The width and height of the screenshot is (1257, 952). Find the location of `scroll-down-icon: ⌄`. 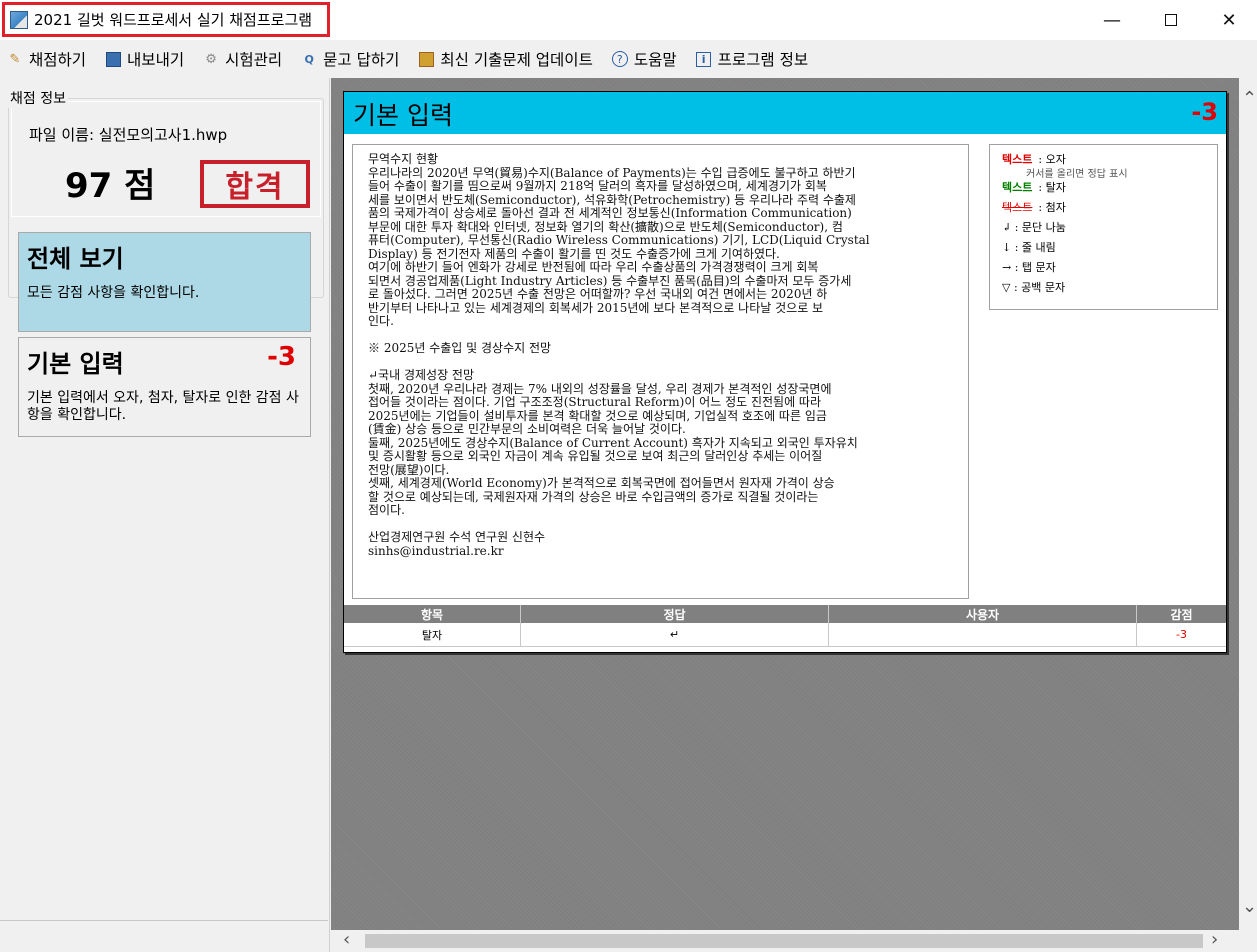

scroll-down-icon: ⌄ is located at coordinates (1249, 906).